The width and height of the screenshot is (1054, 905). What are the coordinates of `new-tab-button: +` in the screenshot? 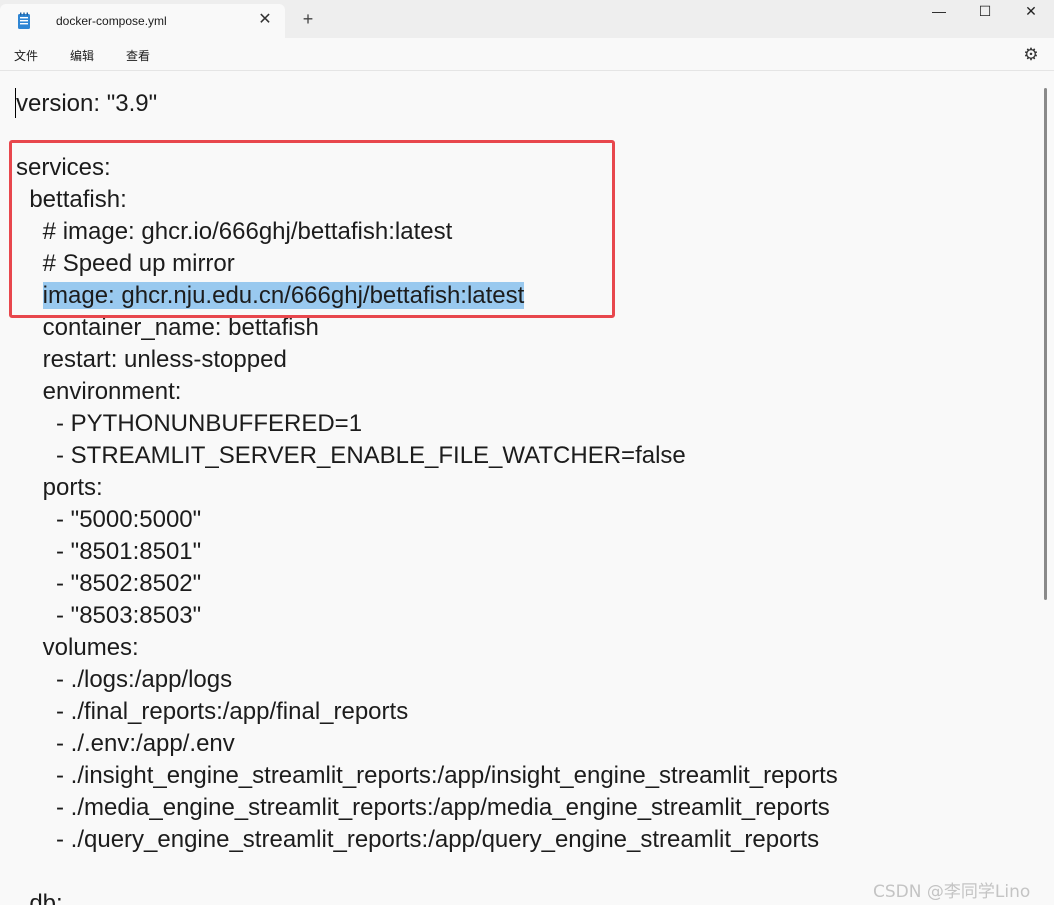 It's located at (308, 19).